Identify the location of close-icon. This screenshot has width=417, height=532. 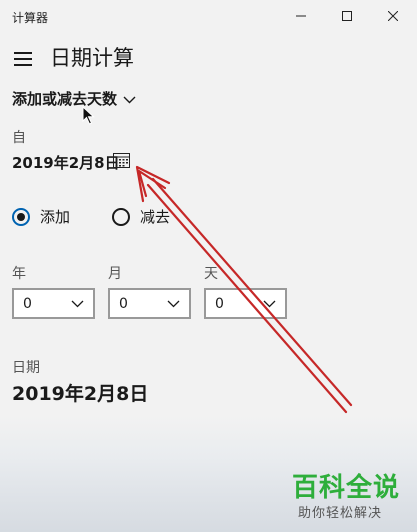
(393, 16).